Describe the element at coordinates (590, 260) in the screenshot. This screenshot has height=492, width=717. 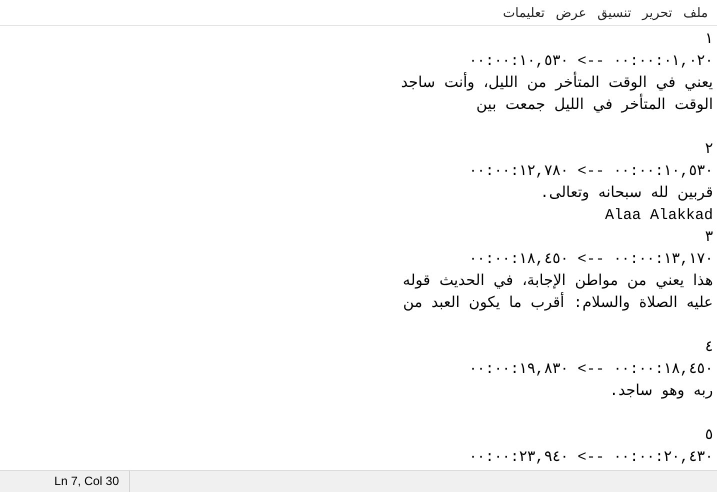
I see `text-line: ٠٠:٠٠:١٣,١٧٠ --> ٠٠:٠٠:١٨,٤٥٠` at that location.